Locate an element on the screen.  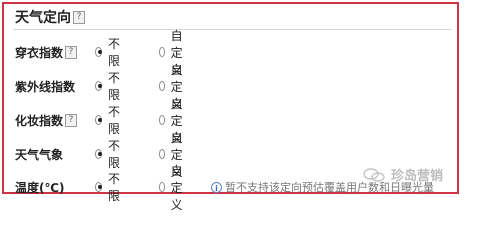
row-label: 温度(℃) is located at coordinates (40, 187).